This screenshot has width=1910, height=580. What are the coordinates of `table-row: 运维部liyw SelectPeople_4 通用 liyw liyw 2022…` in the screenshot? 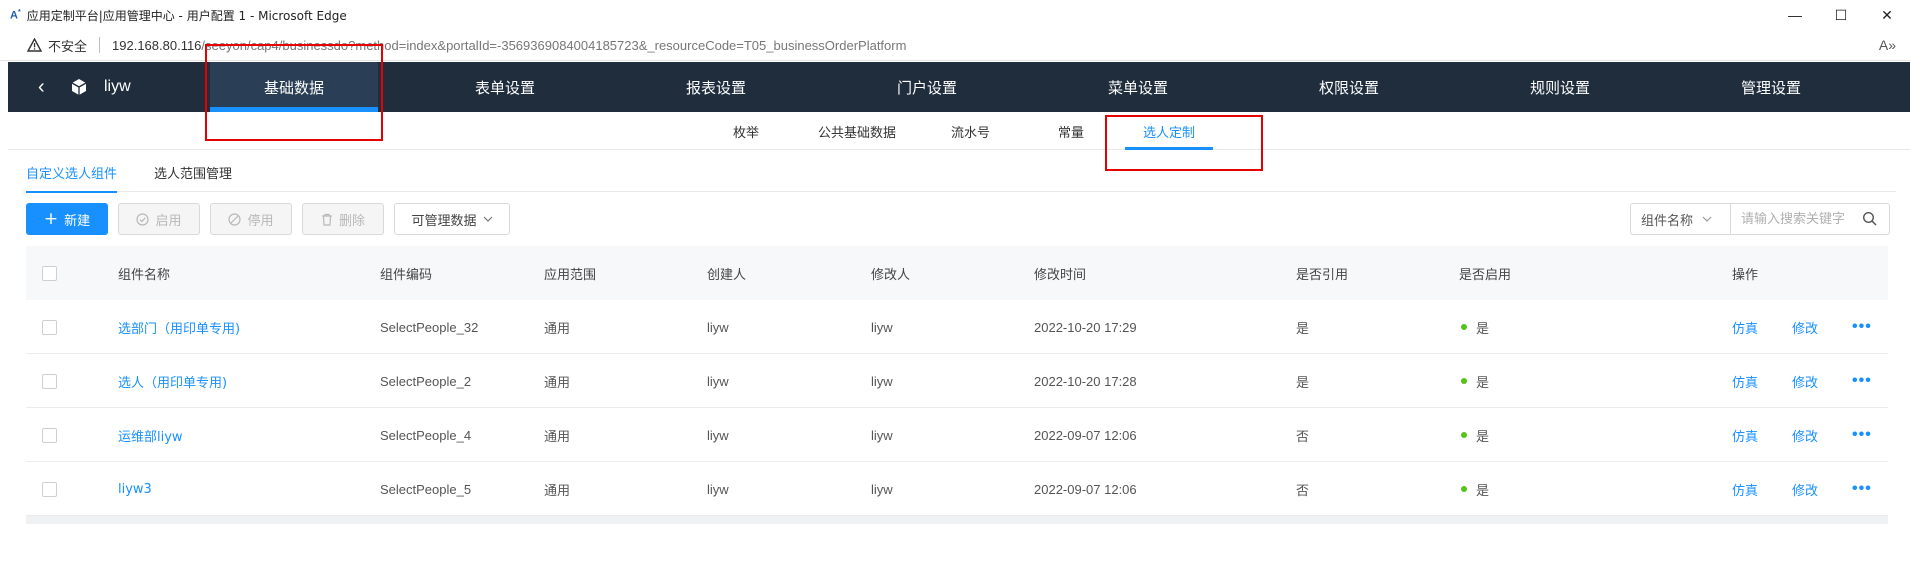 It's located at (957, 435).